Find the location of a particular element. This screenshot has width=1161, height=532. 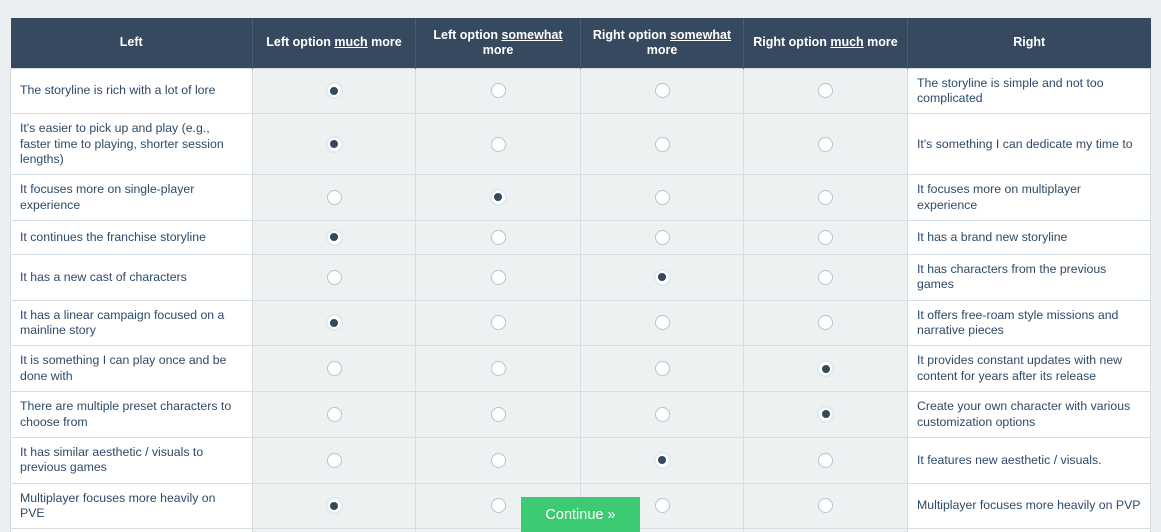

header-text-qualifier: somewhat is located at coordinates (532, 34).